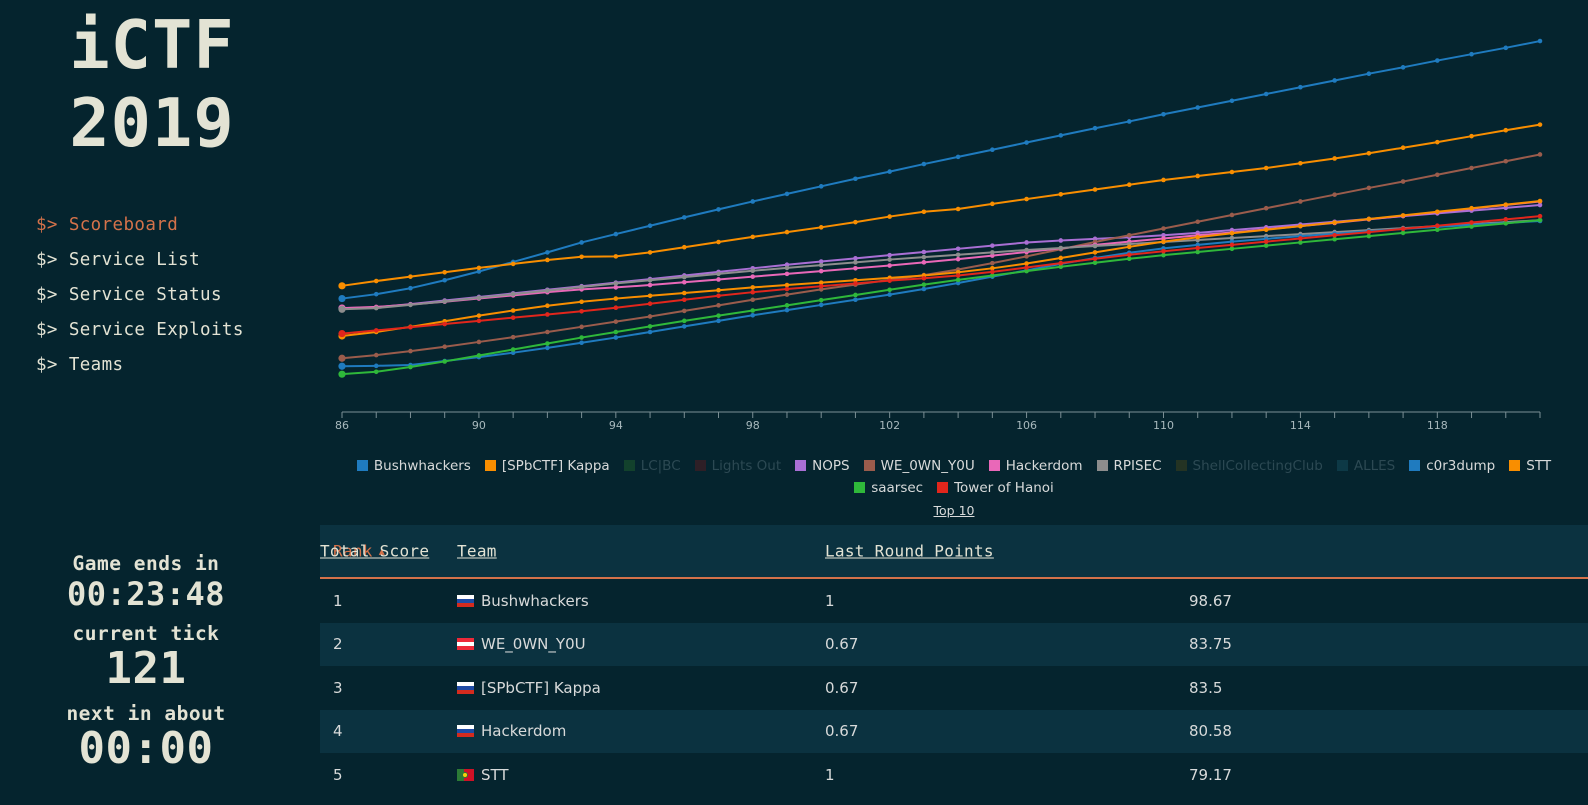 Image resolution: width=1588 pixels, height=805 pixels. I want to click on legend-item-nops: NOPS, so click(822, 466).